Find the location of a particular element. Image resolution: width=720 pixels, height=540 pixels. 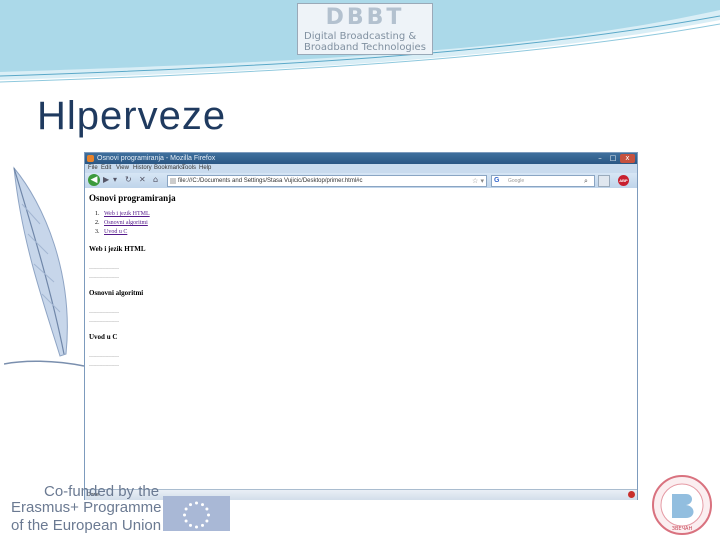

slide-title: Hlperveze is located at coordinates (132, 116).